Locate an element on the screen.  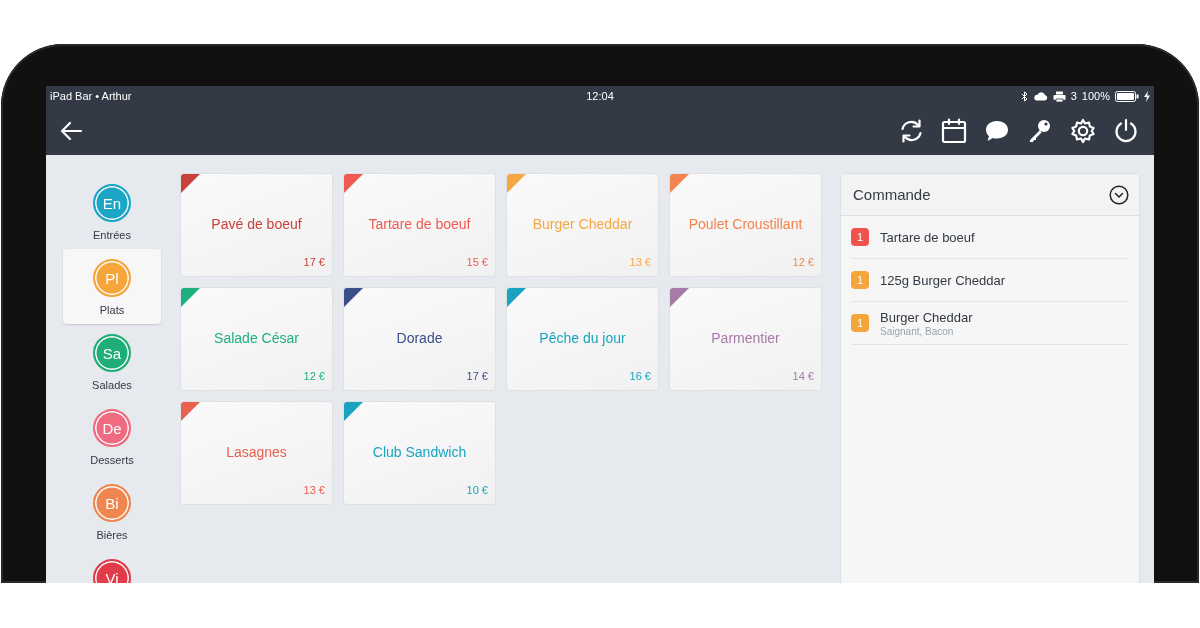
product-tile: Poulet Croustillant 12 € is located at coordinates (745, 225).